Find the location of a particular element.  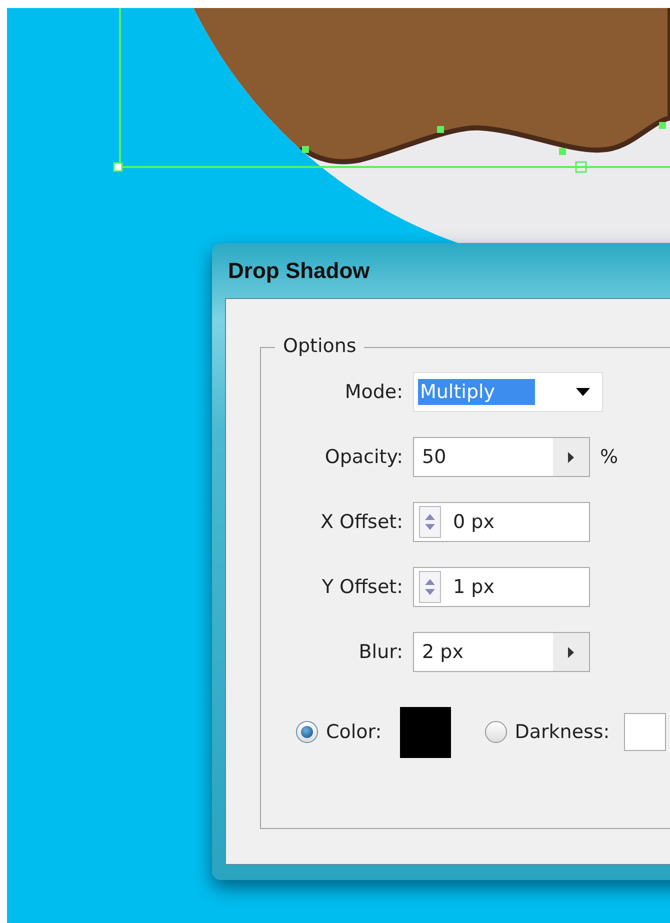

input-field: 1 px is located at coordinates (501, 587).